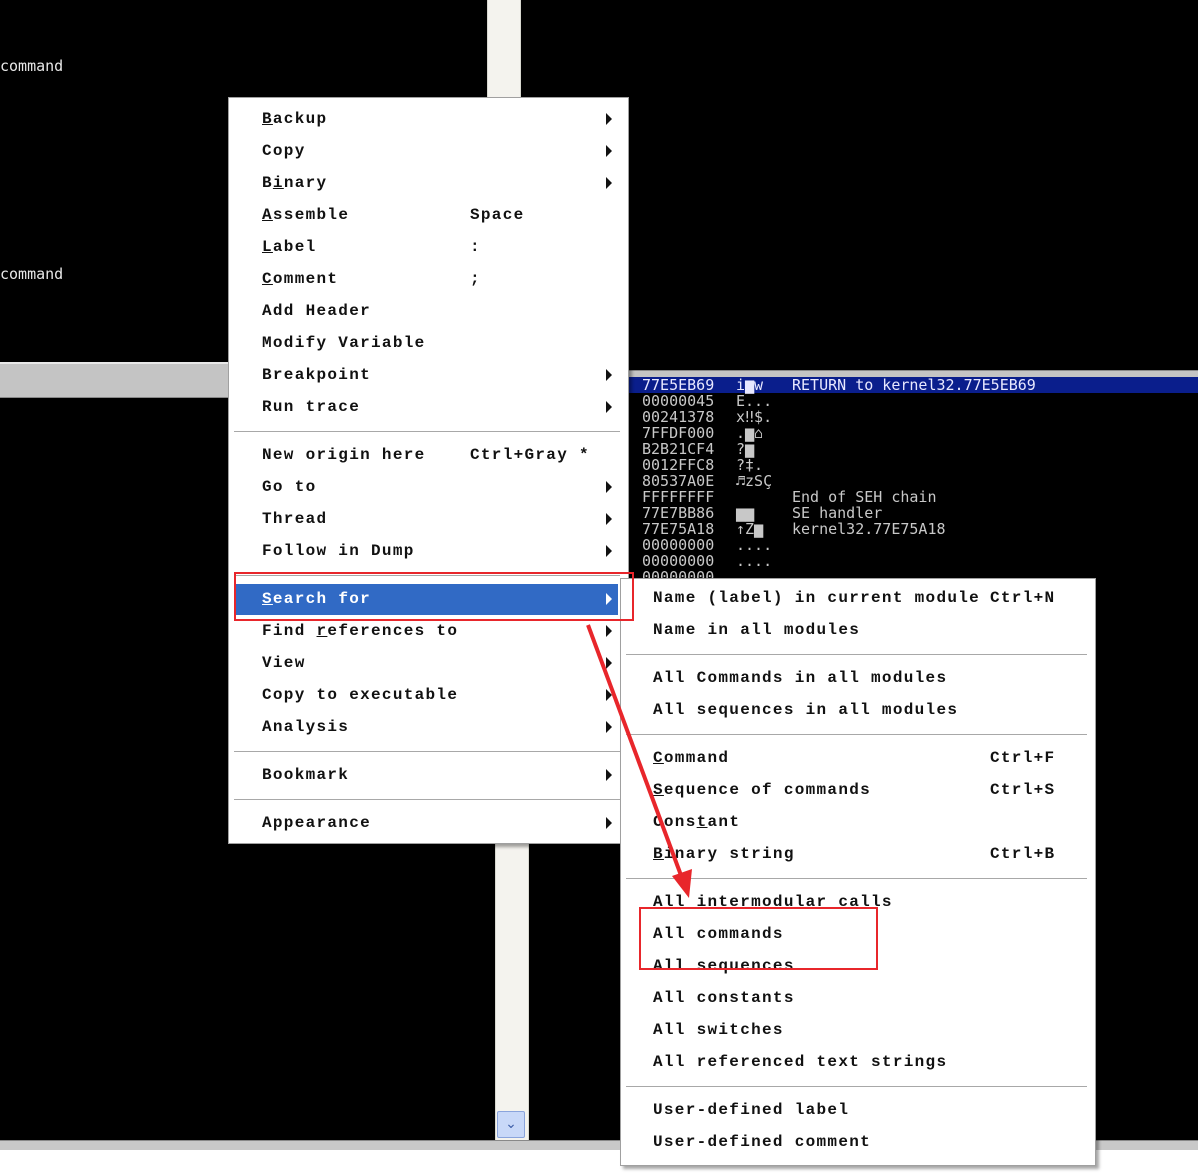  What do you see at coordinates (635, 751) in the screenshot?
I see `arrow-shaft` at bounding box center [635, 751].